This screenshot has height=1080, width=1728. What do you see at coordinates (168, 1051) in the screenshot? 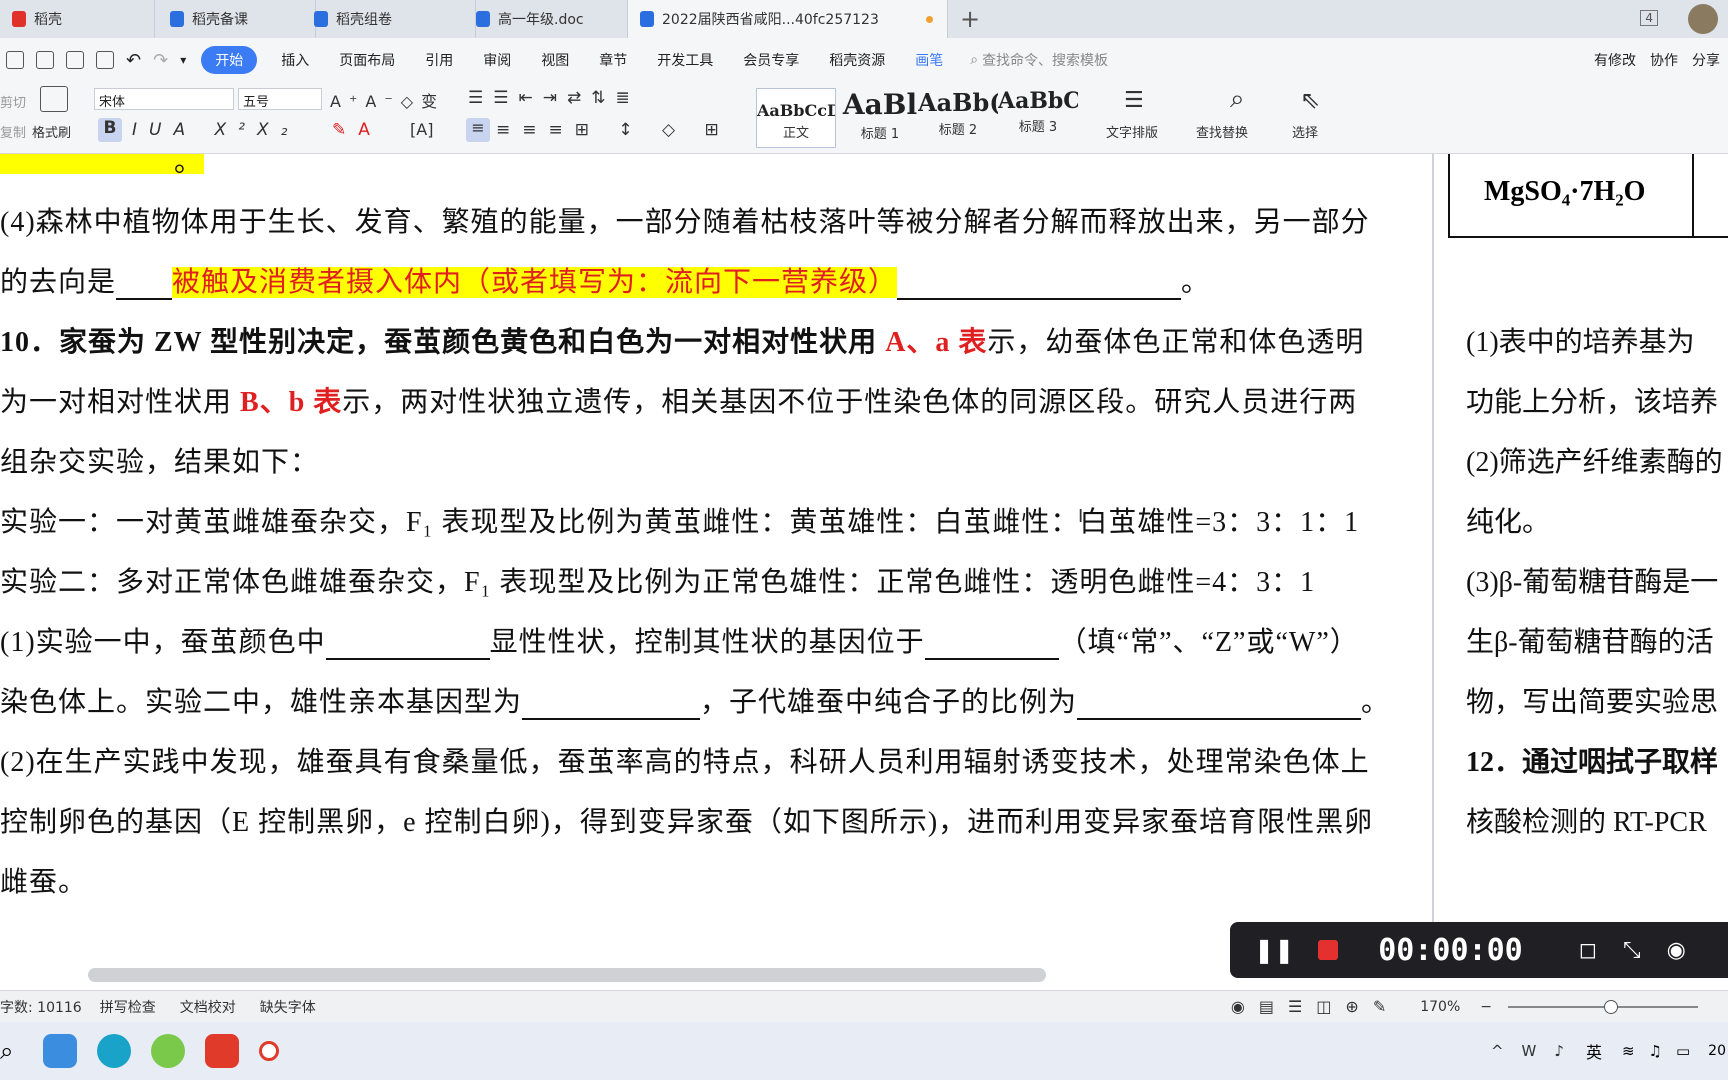
I see `app-icon` at bounding box center [168, 1051].